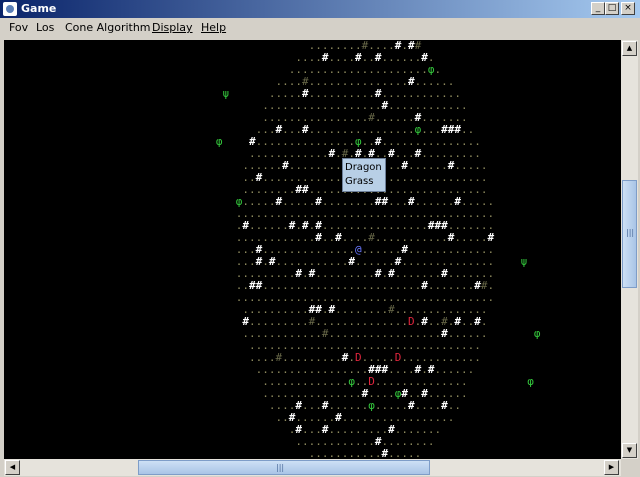 This screenshot has height=477, width=640. I want to click on menu-los: Los, so click(45, 27).